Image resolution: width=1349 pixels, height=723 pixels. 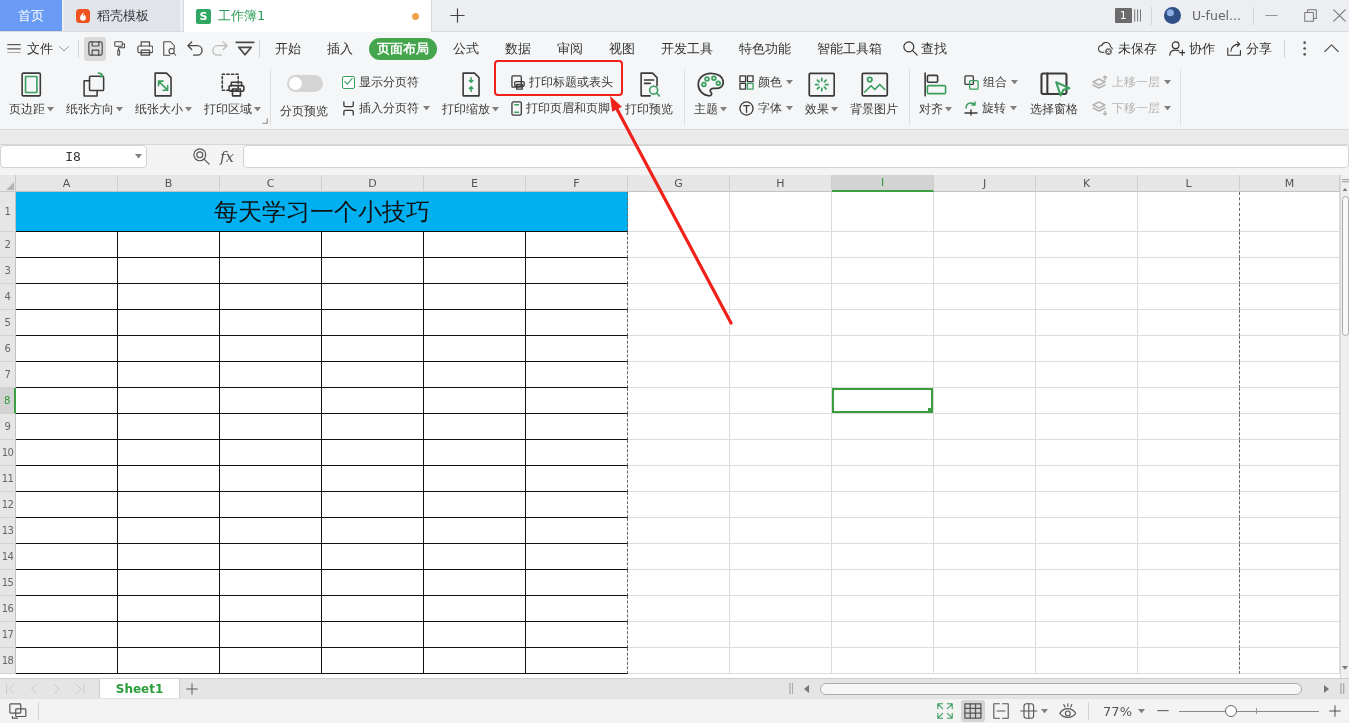 What do you see at coordinates (8, 609) in the screenshot?
I see `row-header: 16` at bounding box center [8, 609].